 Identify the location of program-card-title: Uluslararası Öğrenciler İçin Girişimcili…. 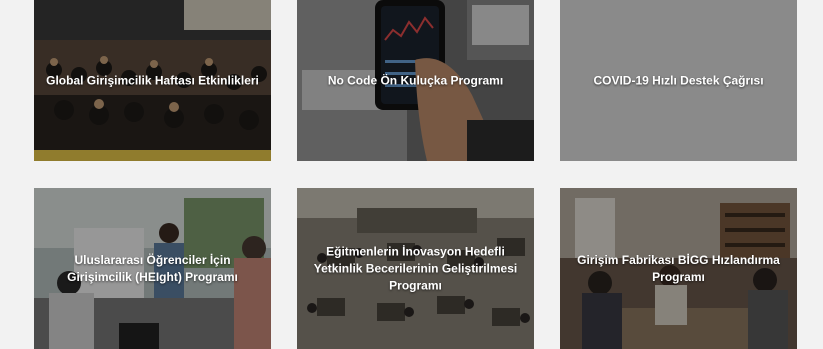
(152, 268).